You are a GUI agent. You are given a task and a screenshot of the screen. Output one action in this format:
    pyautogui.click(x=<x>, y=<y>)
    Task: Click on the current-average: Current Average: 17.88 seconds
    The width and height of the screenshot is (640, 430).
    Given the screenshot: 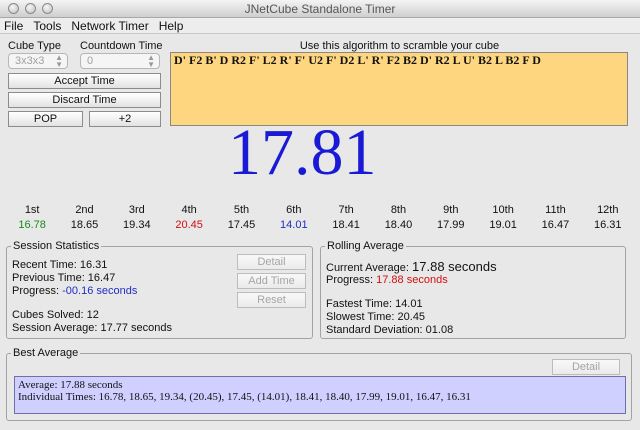 What is the action you would take?
    pyautogui.click(x=411, y=266)
    